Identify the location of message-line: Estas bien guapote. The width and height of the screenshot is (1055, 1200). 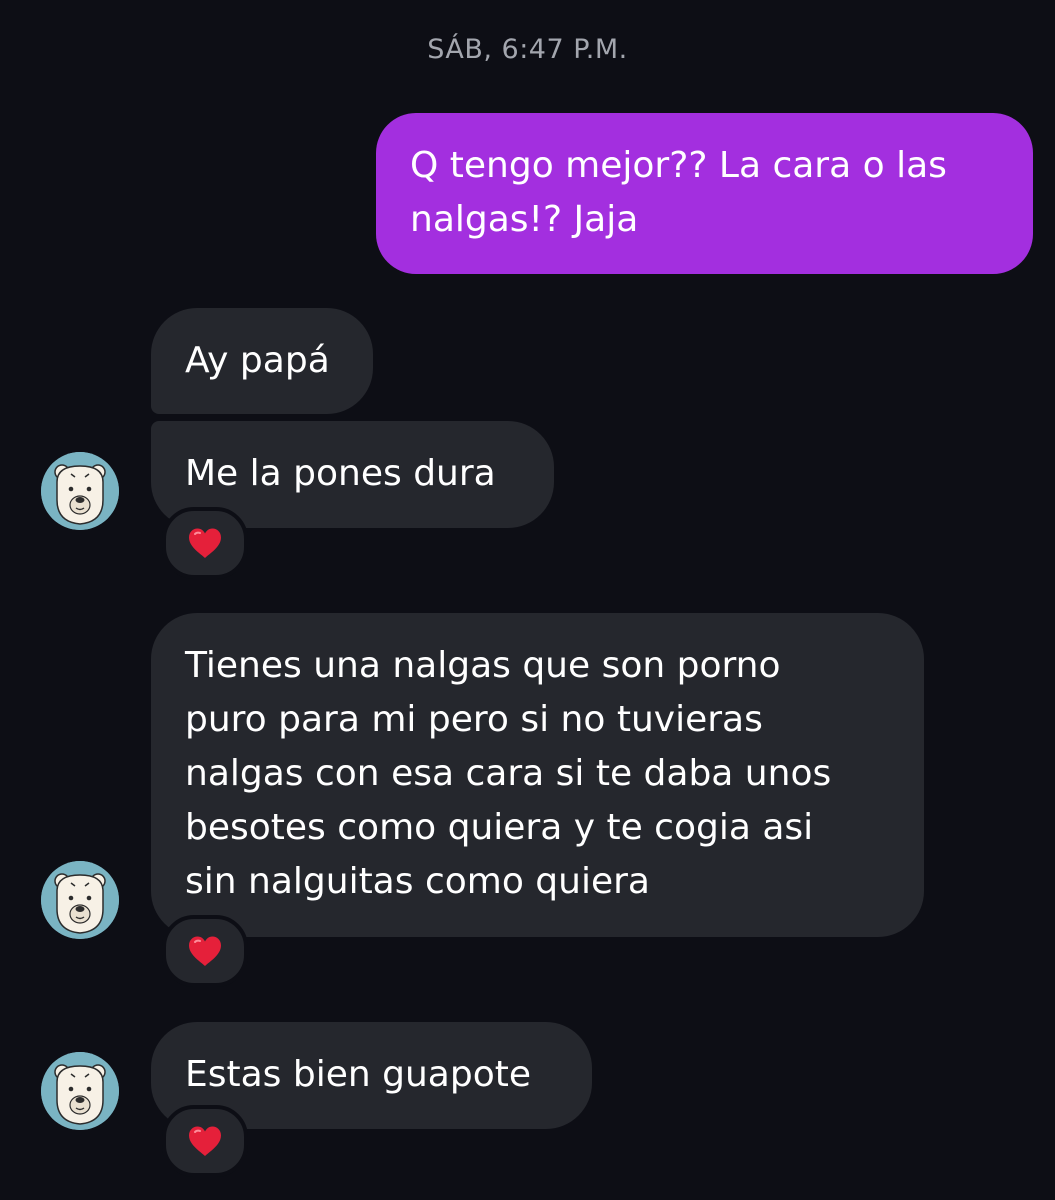
(358, 1074).